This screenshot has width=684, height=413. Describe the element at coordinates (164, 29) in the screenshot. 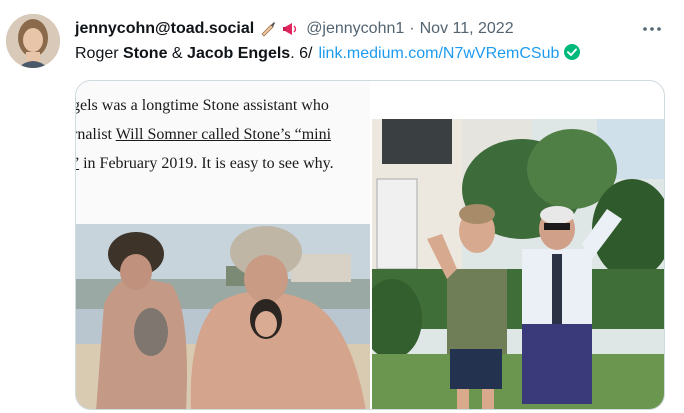

I see `author-name: jennycohn@toad.social` at that location.